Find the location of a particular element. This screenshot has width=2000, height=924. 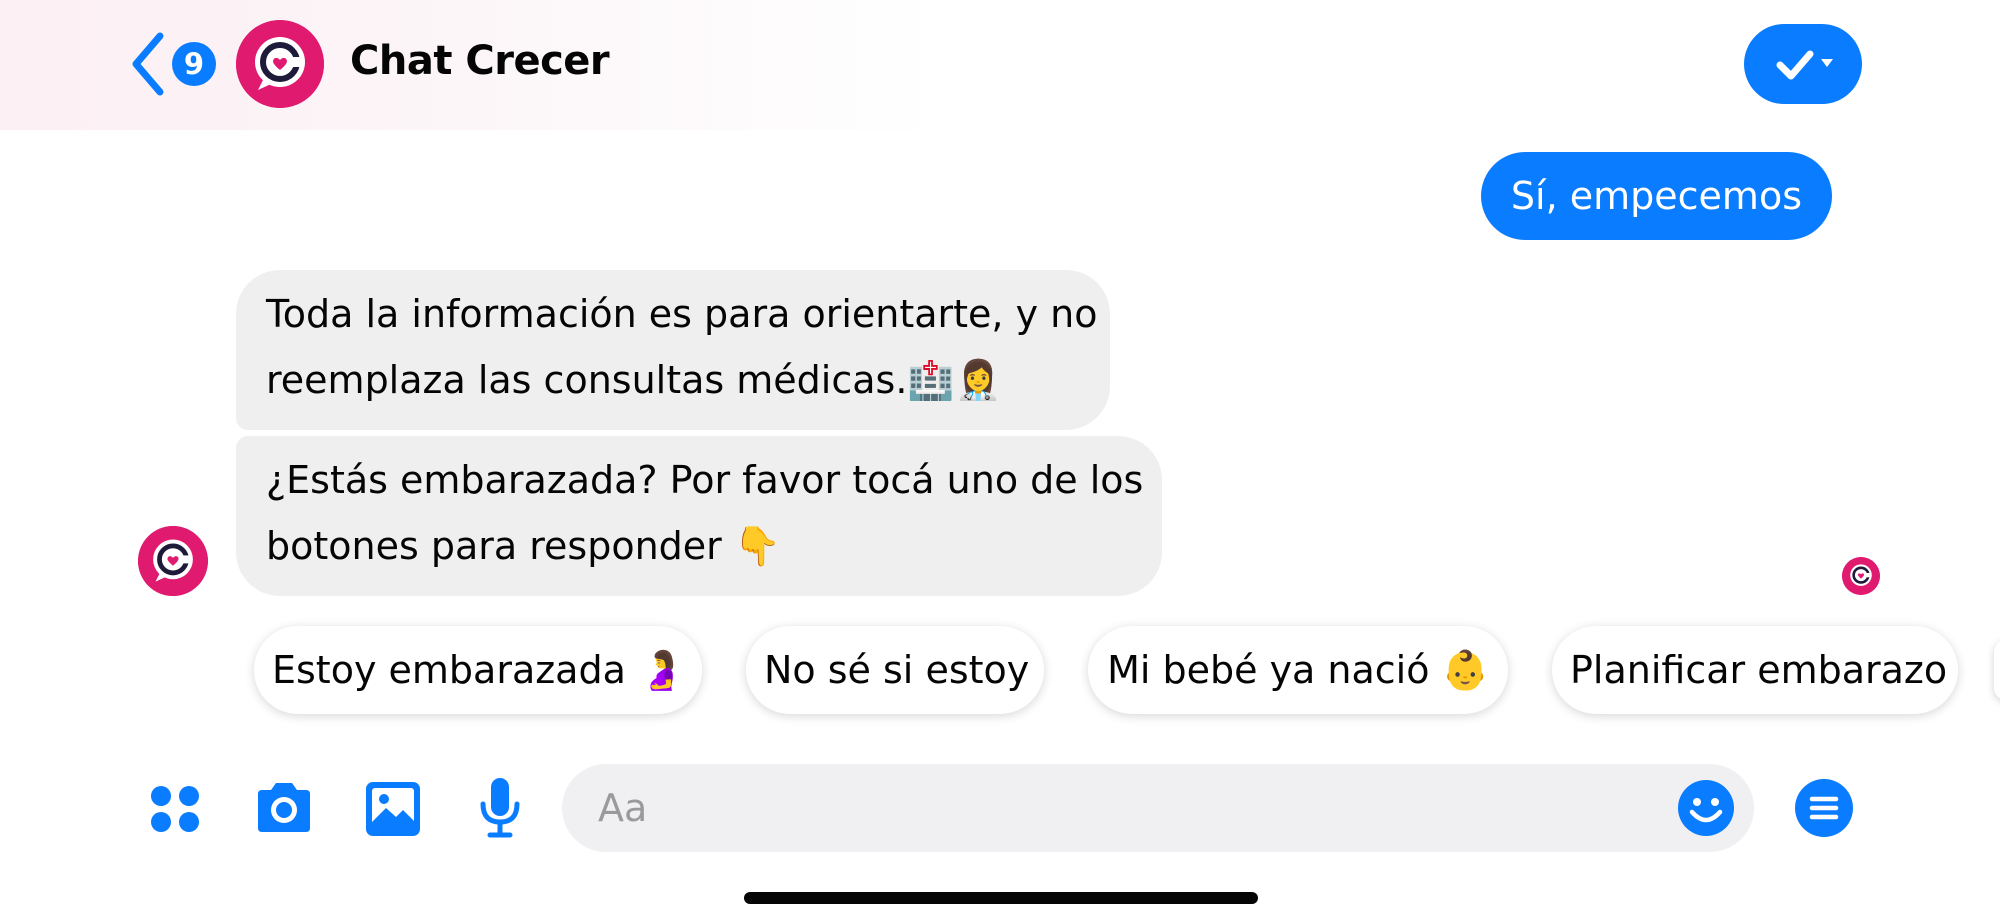

checkmark-dropdown-icon is located at coordinates (1804, 65).